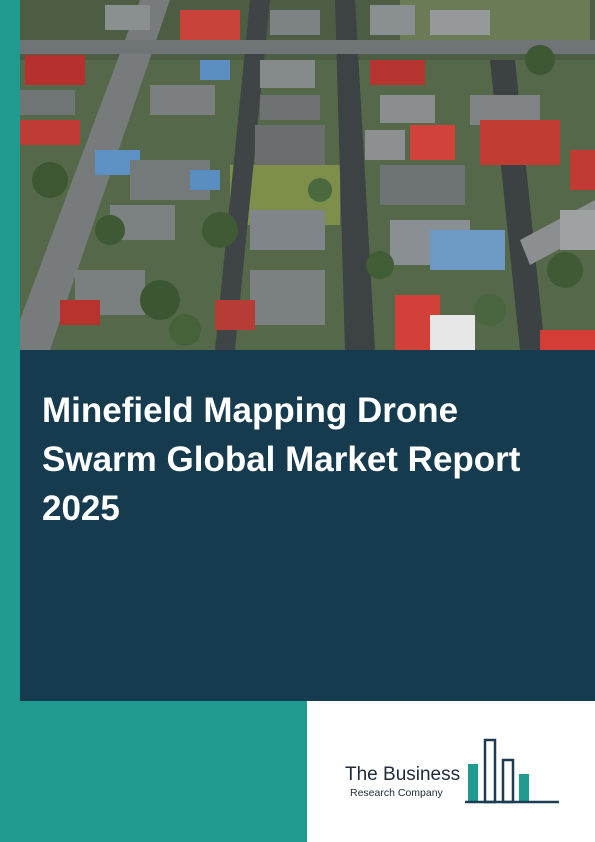  What do you see at coordinates (396, 793) in the screenshot?
I see `publisher-subtitle: Research Company` at bounding box center [396, 793].